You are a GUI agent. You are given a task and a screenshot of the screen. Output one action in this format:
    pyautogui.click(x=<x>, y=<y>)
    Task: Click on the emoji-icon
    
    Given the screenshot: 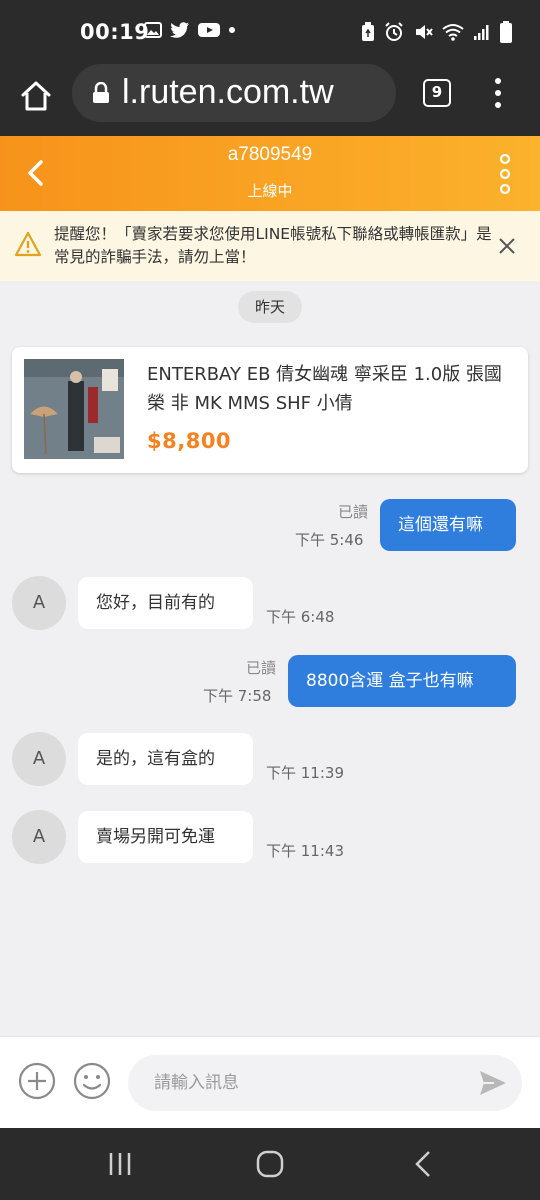 What is the action you would take?
    pyautogui.click(x=92, y=1081)
    